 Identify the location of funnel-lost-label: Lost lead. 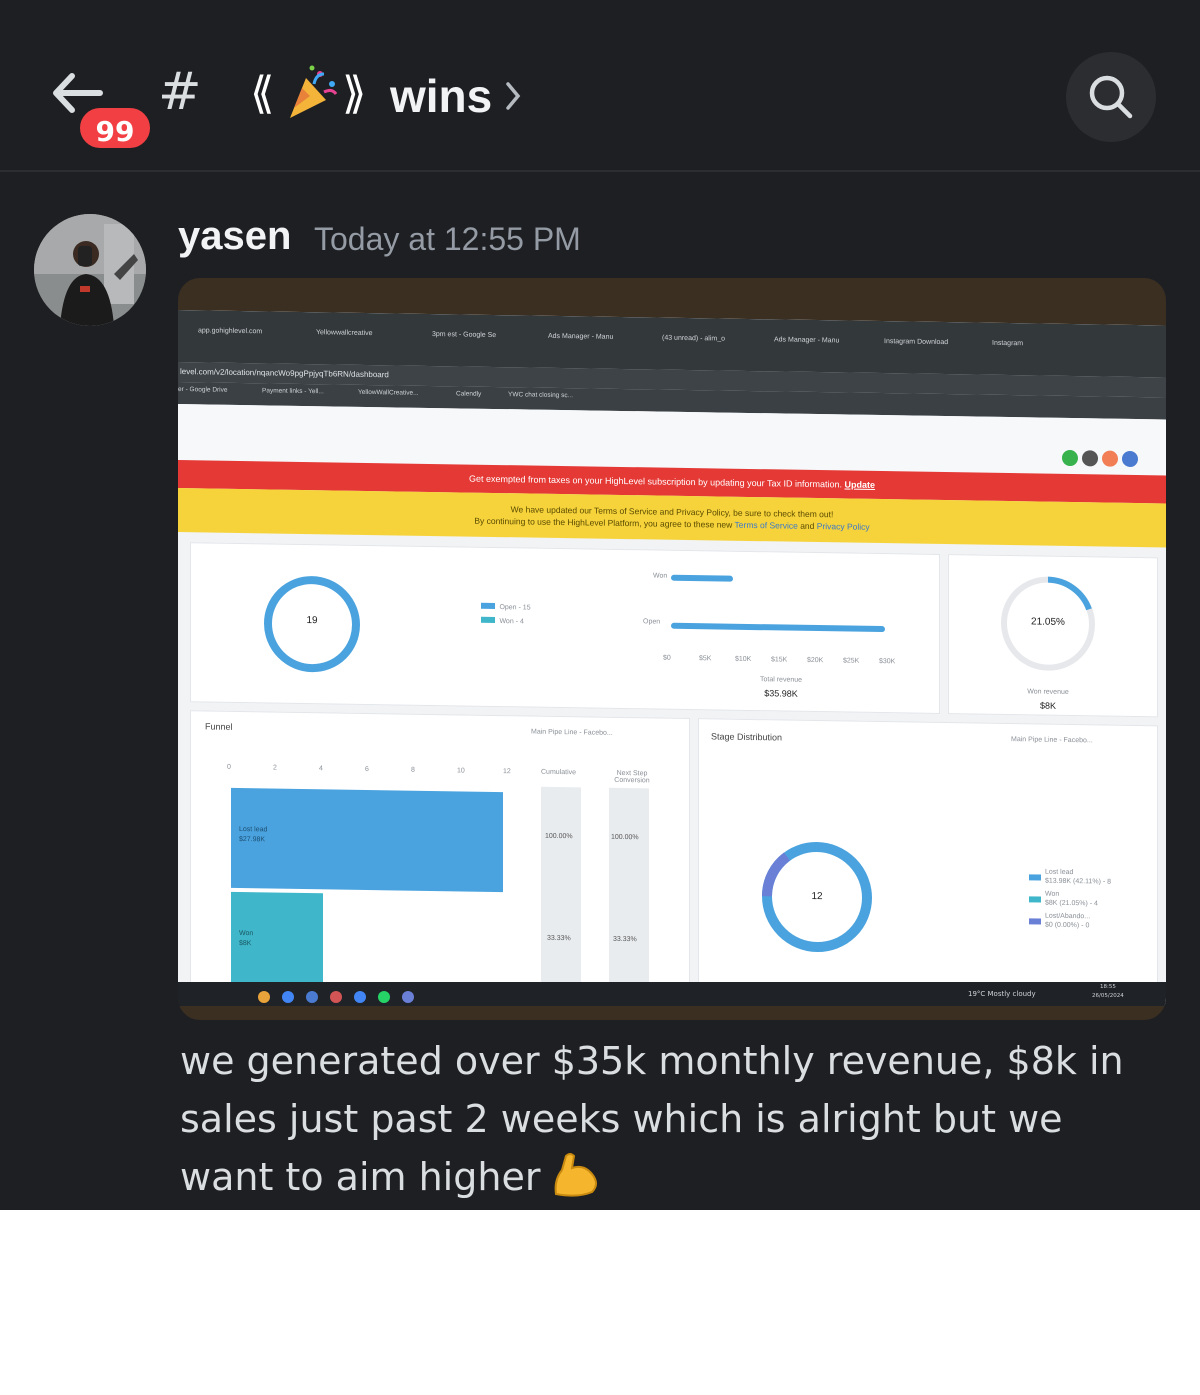
(253, 829).